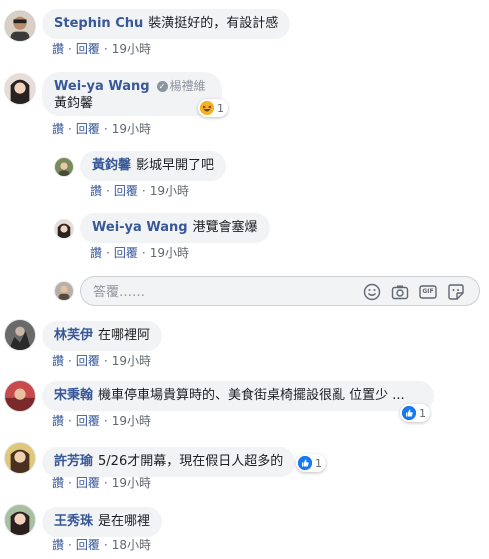  Describe the element at coordinates (187, 86) in the screenshot. I see `mention-name: 楊禮維` at that location.